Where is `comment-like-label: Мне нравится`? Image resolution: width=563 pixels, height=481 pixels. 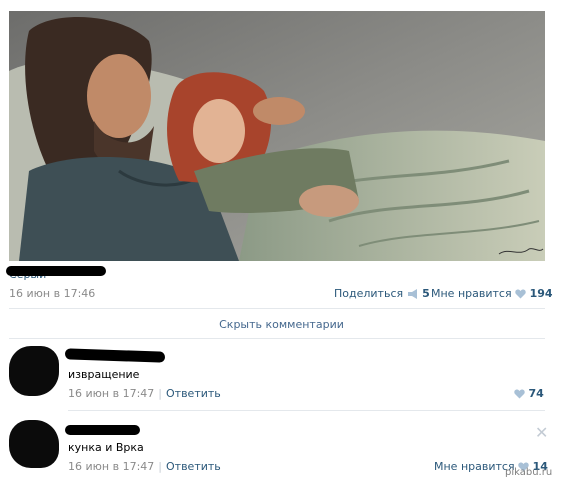 comment-like-label: Мне нравится is located at coordinates (474, 466).